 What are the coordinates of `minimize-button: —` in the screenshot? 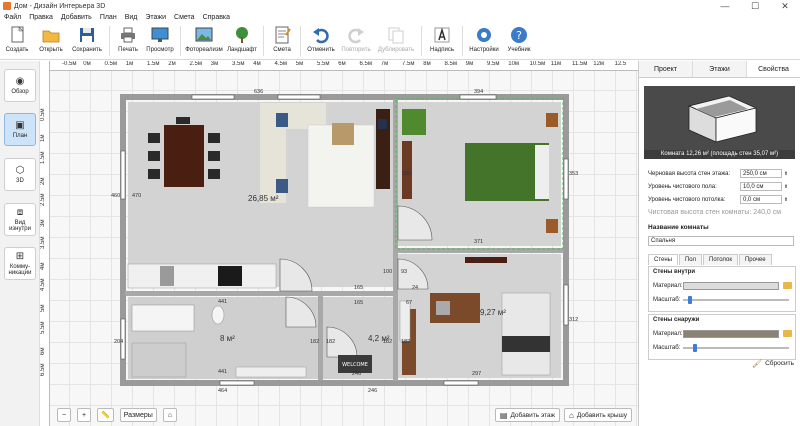 It's located at (725, 6).